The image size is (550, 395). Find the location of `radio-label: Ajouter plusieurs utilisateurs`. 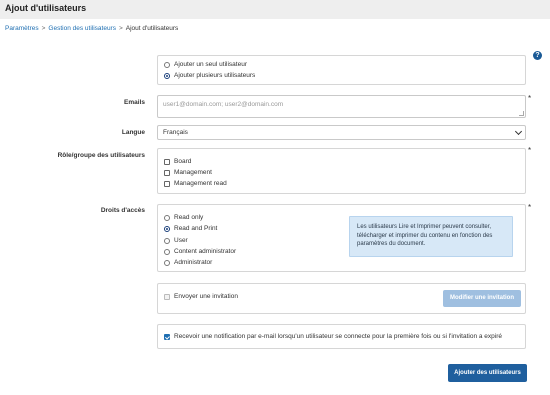

radio-label: Ajouter plusieurs utilisateurs is located at coordinates (215, 75).